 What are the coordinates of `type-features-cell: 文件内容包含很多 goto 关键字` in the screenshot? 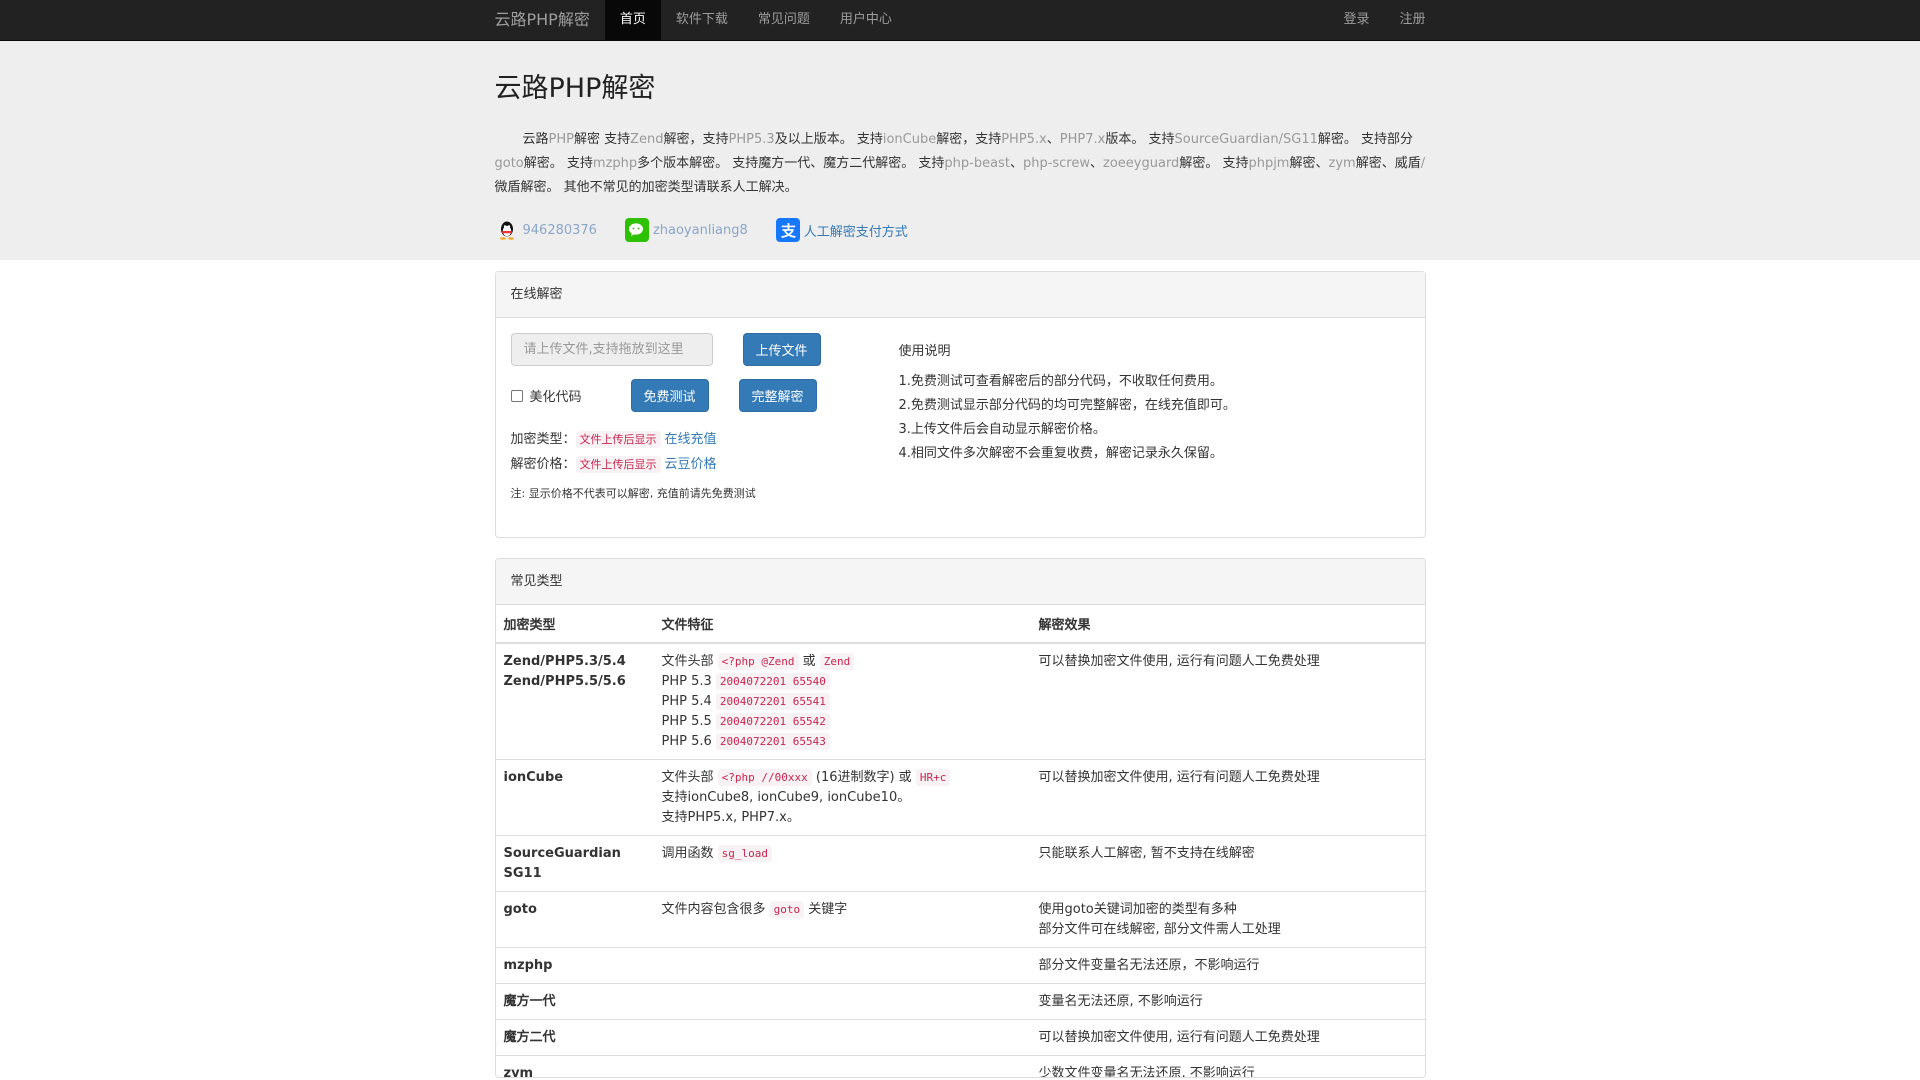 It's located at (842, 919).